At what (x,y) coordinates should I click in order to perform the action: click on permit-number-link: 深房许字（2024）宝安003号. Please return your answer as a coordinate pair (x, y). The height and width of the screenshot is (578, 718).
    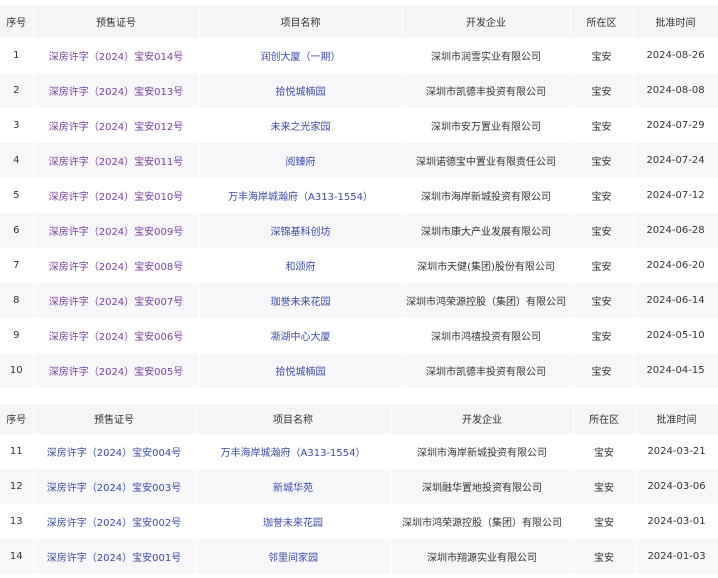
    Looking at the image, I should click on (114, 488).